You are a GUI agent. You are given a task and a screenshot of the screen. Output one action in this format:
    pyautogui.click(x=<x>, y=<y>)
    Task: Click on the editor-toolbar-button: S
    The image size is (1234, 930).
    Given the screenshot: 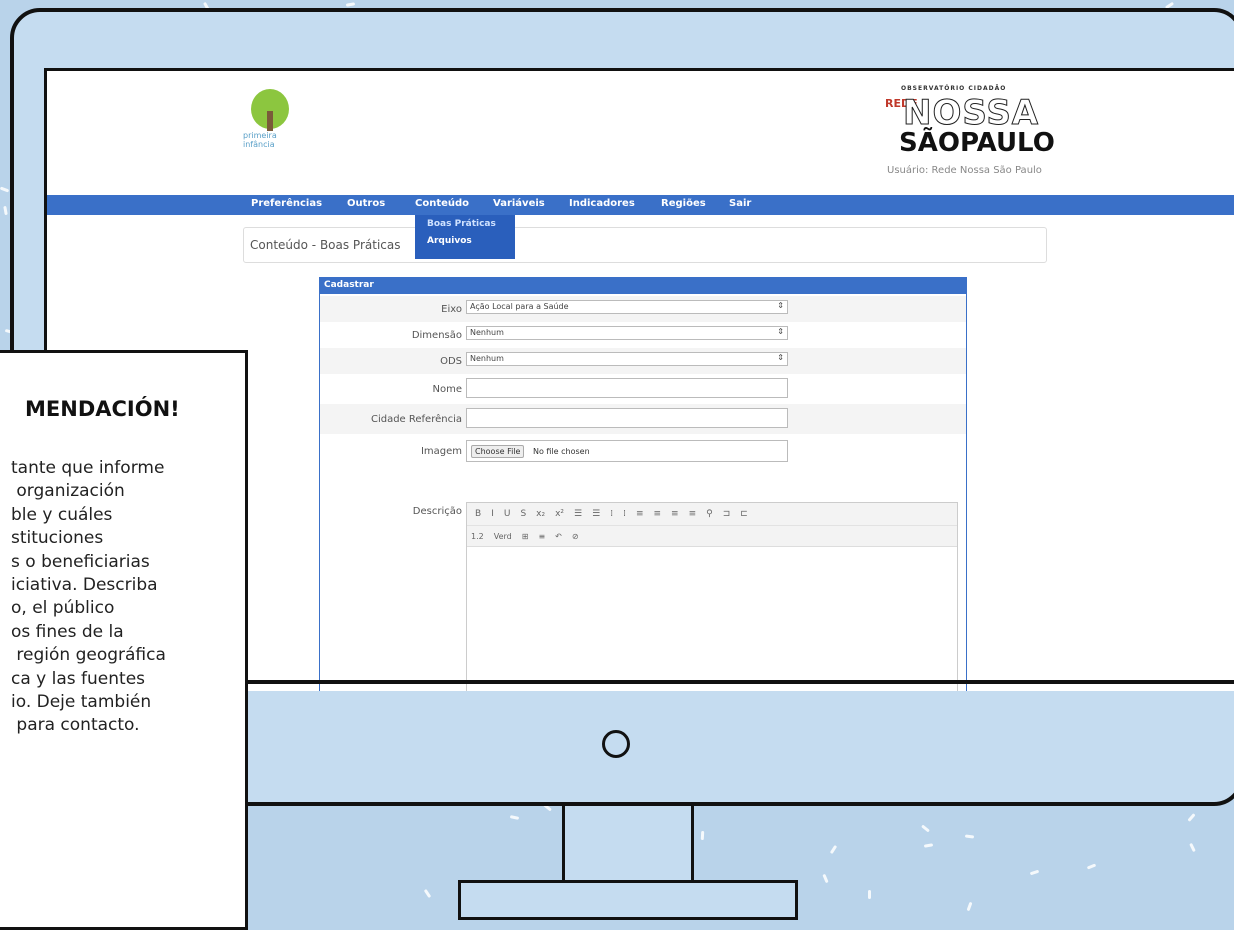 What is the action you would take?
    pyautogui.click(x=523, y=514)
    